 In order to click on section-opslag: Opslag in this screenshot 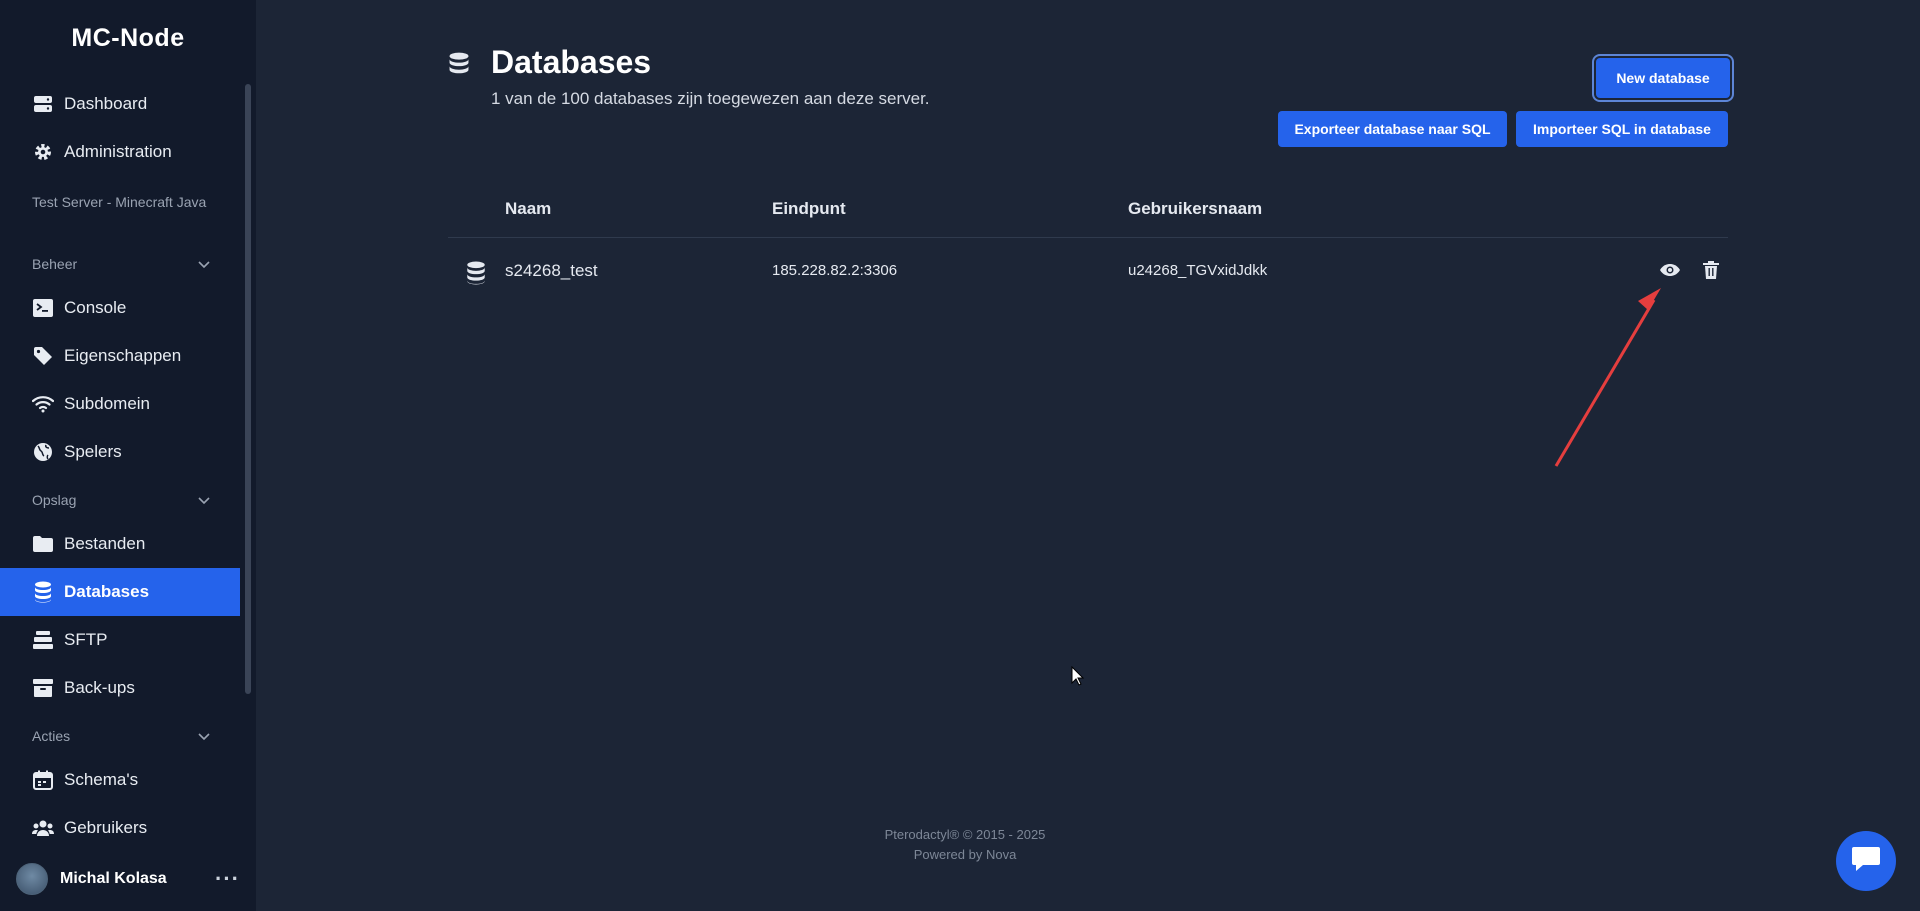, I will do `click(121, 500)`.